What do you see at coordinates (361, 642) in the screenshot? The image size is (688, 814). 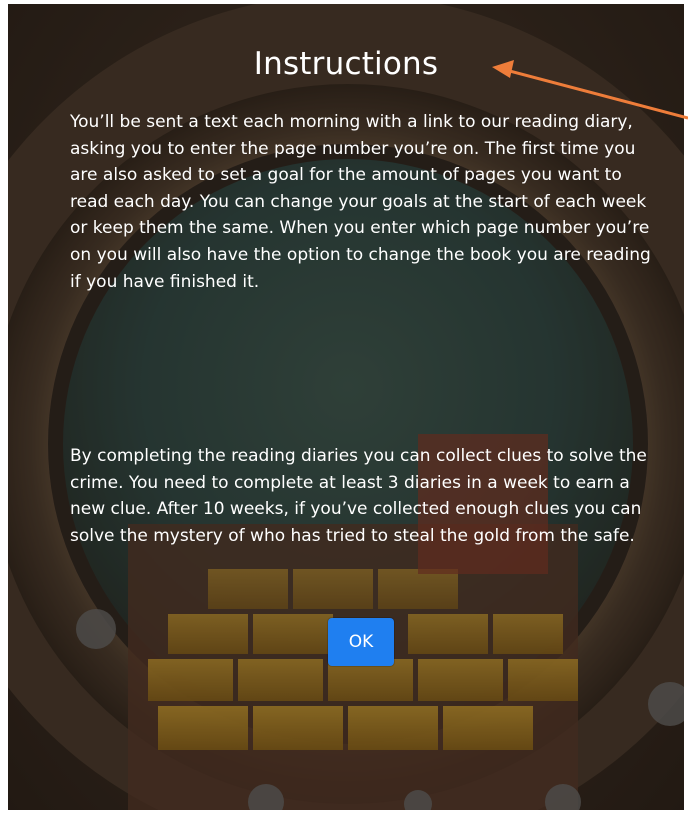 I see `ok-button: OK` at bounding box center [361, 642].